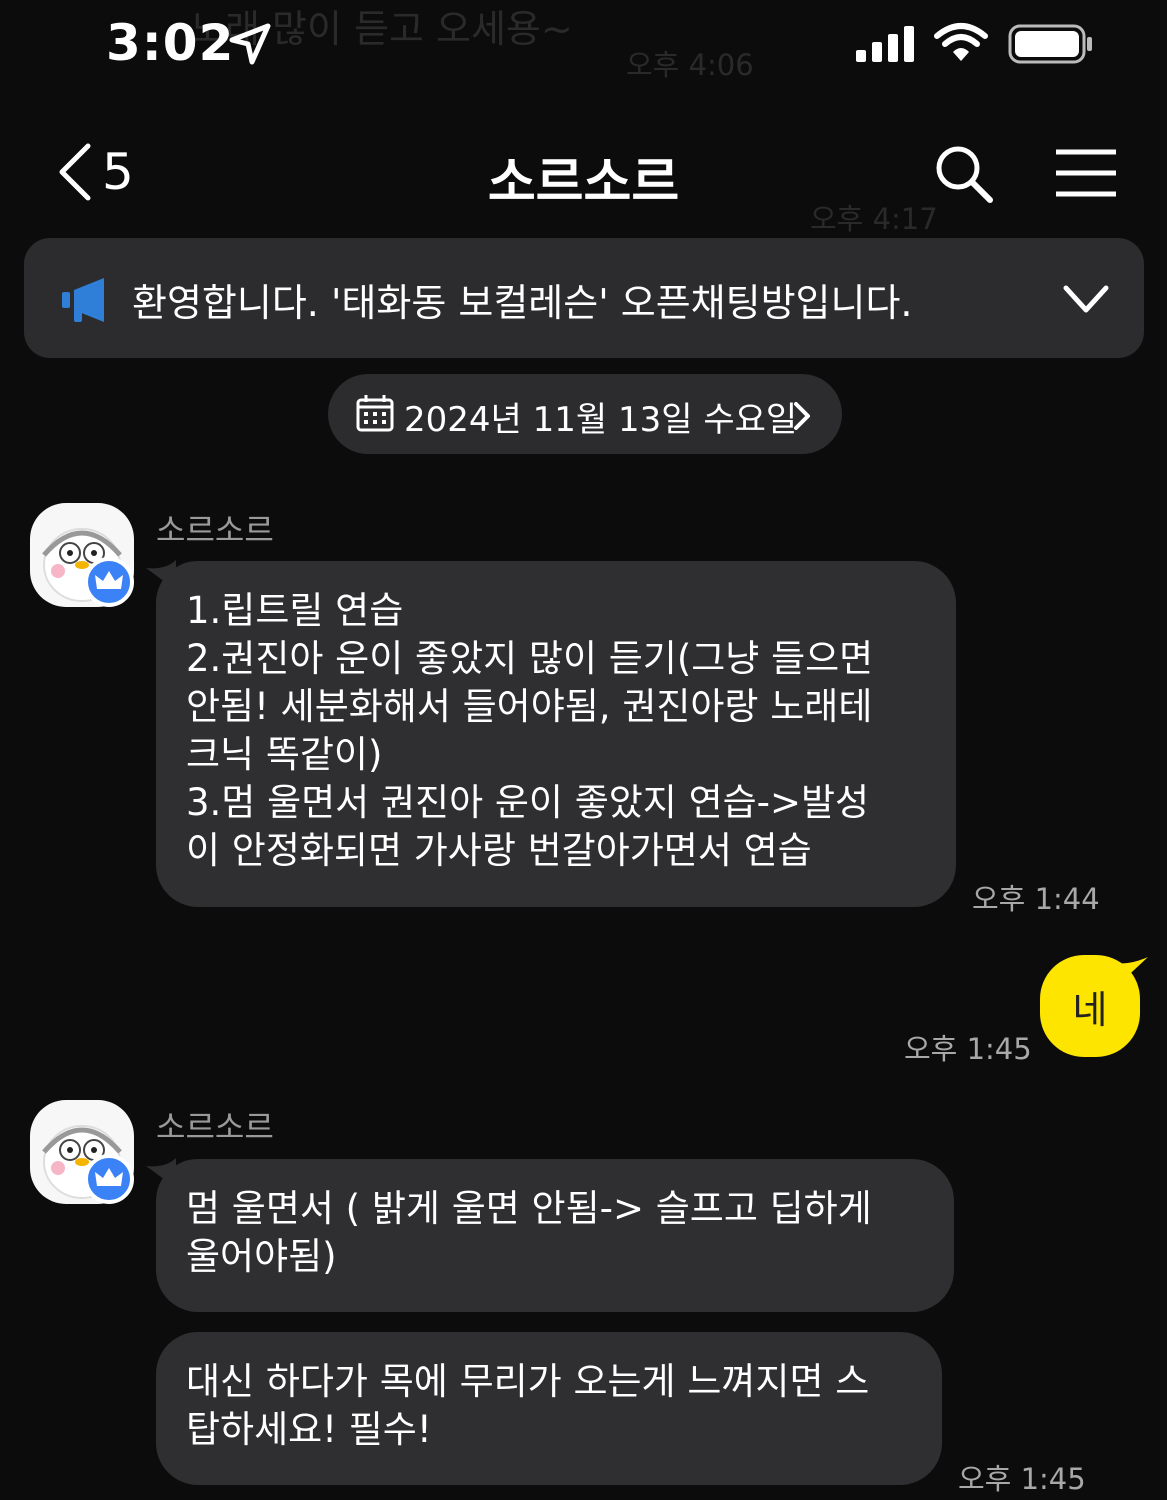  I want to click on cellular-signal-icon, so click(885, 44).